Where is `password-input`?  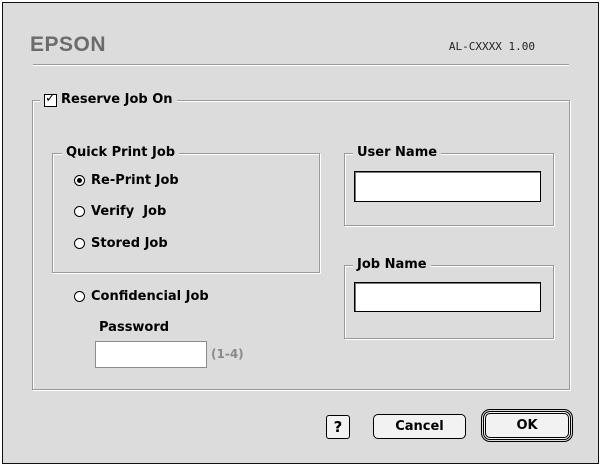
password-input is located at coordinates (151, 354).